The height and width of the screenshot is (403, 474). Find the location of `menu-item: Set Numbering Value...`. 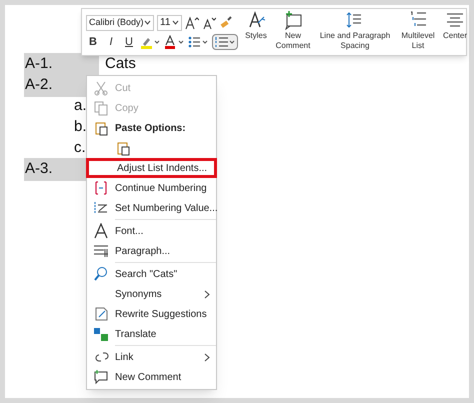

menu-item: Set Numbering Value... is located at coordinates (151, 208).